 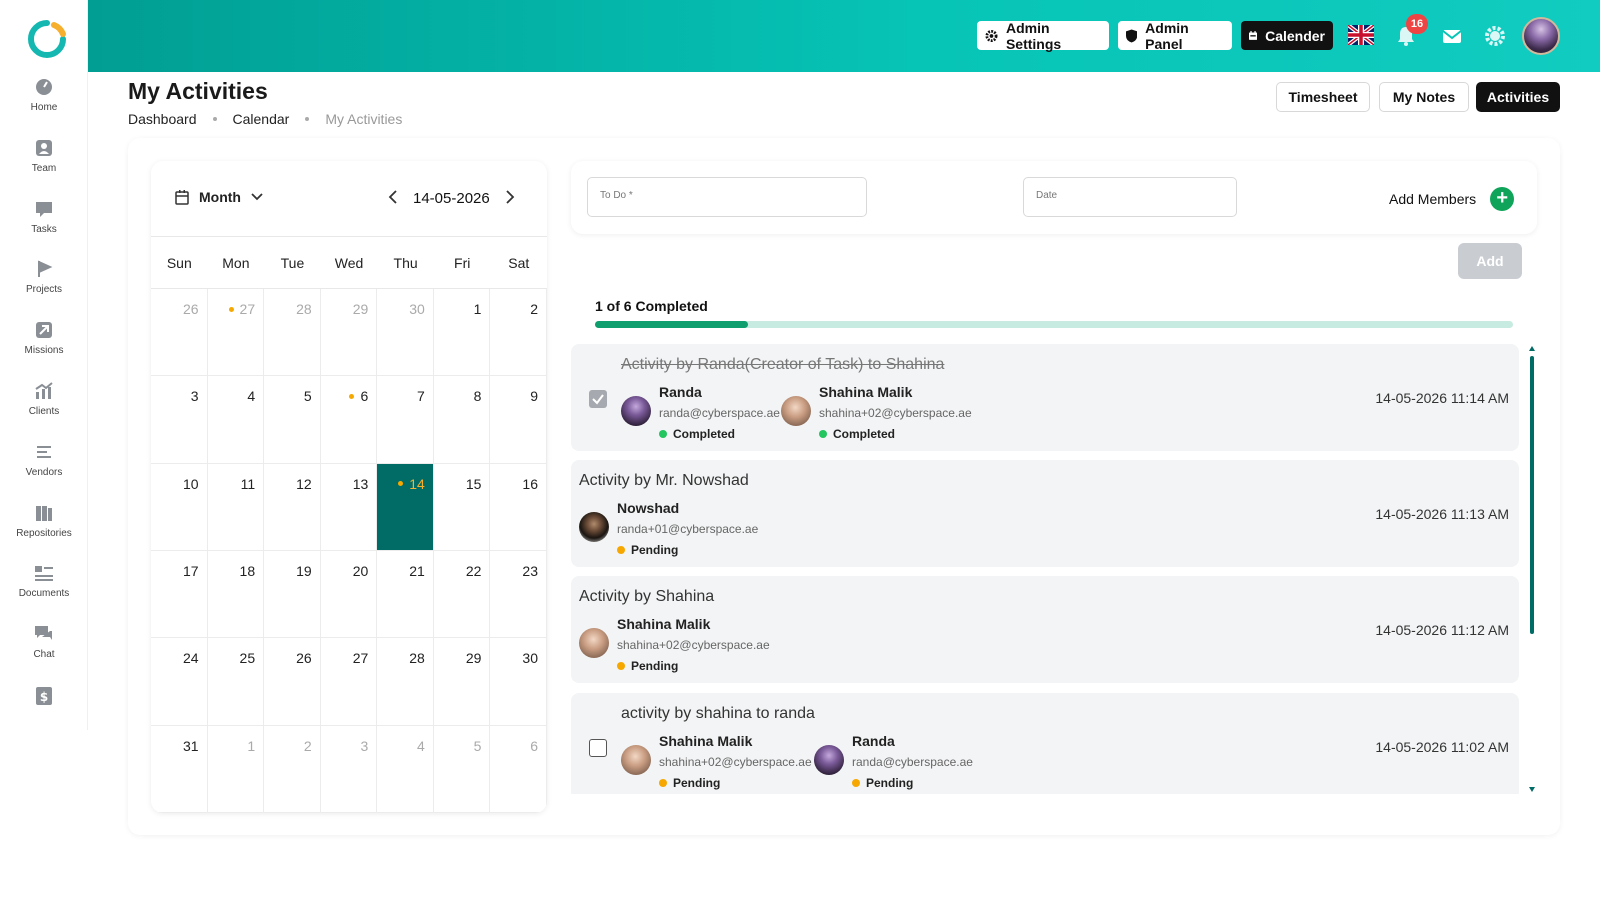 I want to click on weekday-label: Wed, so click(x=349, y=263).